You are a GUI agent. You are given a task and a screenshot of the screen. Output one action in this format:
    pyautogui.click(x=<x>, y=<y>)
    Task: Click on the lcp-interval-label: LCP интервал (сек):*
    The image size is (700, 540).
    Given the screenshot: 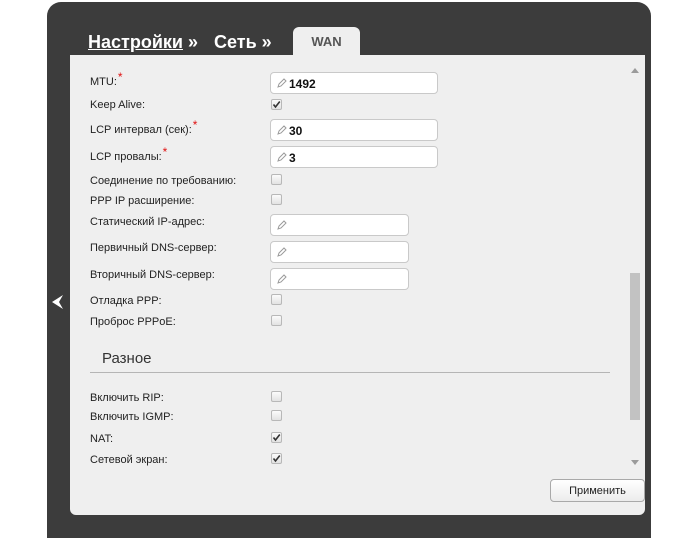 What is the action you would take?
    pyautogui.click(x=144, y=127)
    